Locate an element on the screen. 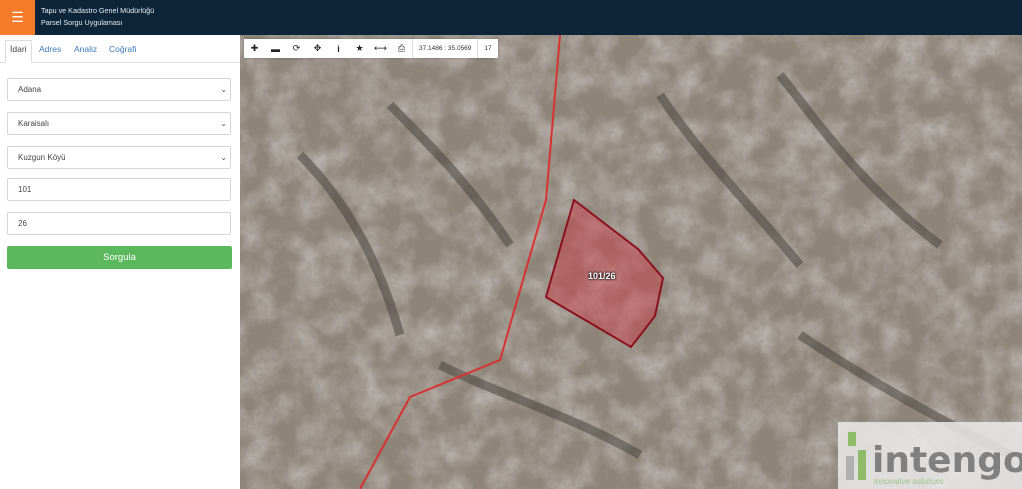 The width and height of the screenshot is (1022, 489). tab-bar: İdari Adres Analiz Coğrafi is located at coordinates (120, 49).